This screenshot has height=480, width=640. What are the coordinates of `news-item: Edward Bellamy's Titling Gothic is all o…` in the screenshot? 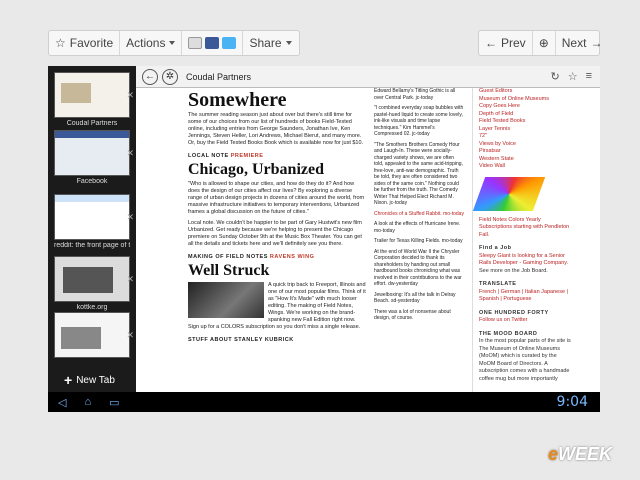 It's located at (419, 94).